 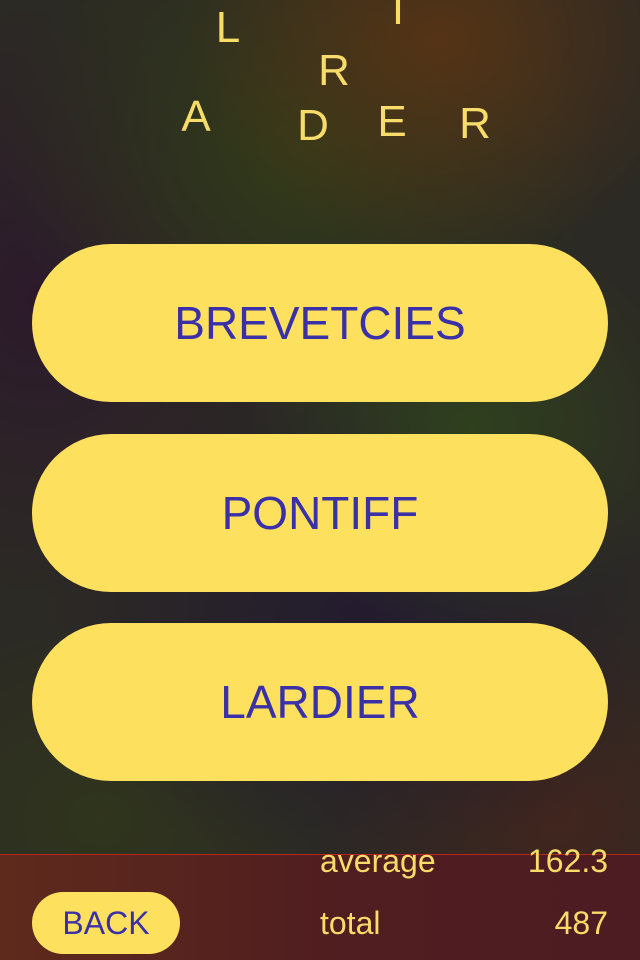 What do you see at coordinates (196, 116) in the screenshot?
I see `scramble-letter: A` at bounding box center [196, 116].